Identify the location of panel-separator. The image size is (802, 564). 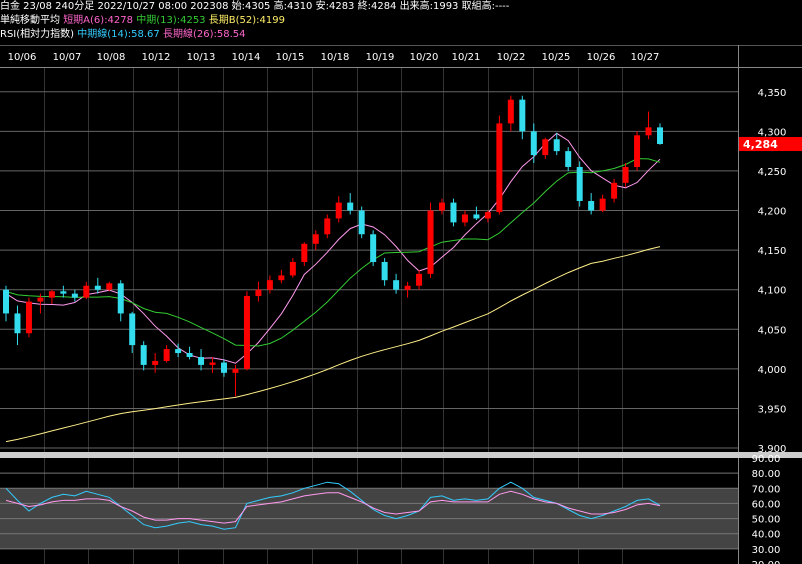
(401, 455).